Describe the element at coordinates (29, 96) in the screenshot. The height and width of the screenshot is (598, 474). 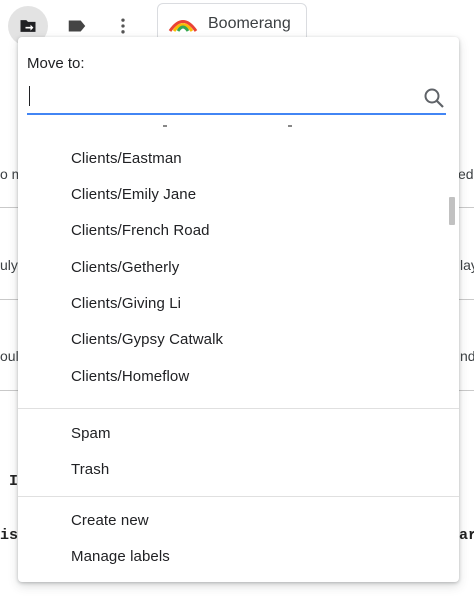
I see `text-cursor` at that location.